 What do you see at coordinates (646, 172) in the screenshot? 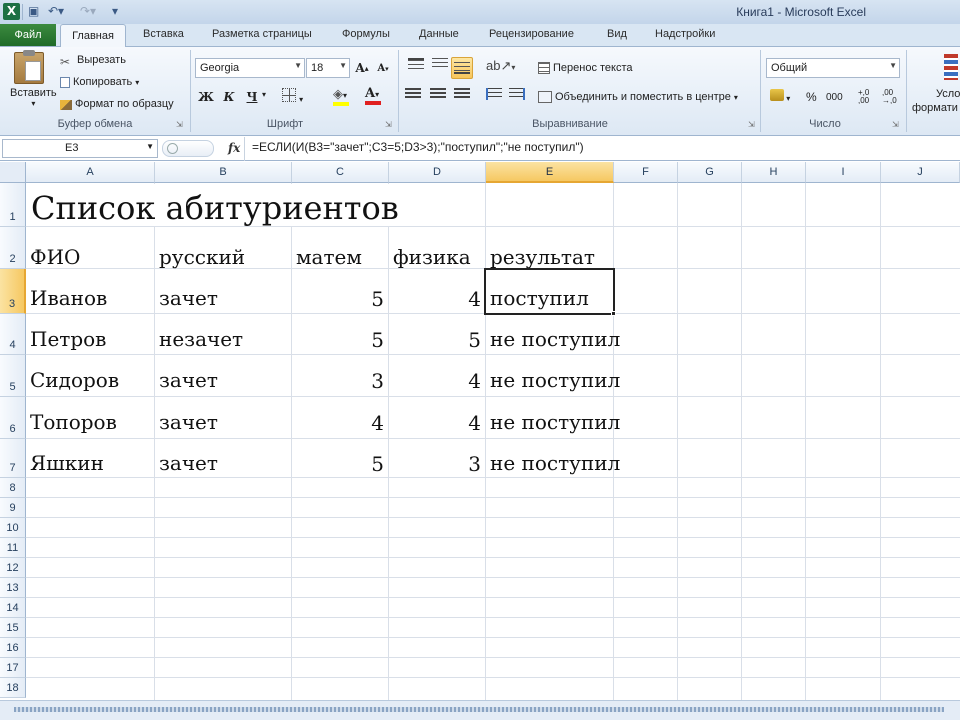
I see `column-header-f: F` at bounding box center [646, 172].